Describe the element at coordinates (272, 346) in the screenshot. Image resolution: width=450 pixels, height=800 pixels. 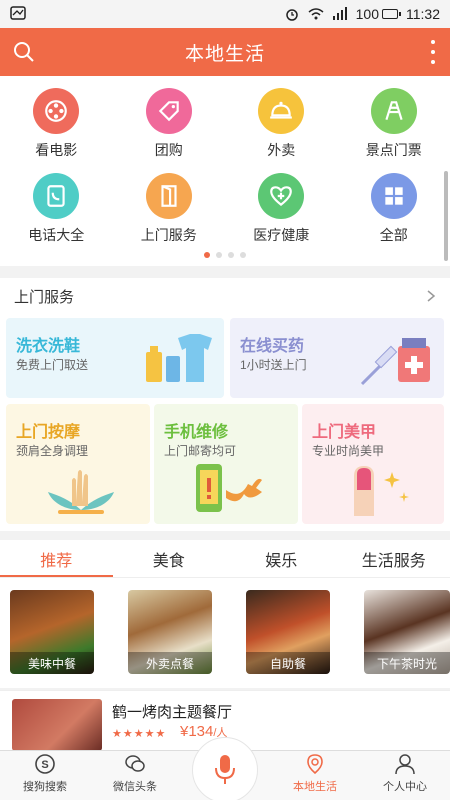
I see `card-title: 在线买药` at that location.